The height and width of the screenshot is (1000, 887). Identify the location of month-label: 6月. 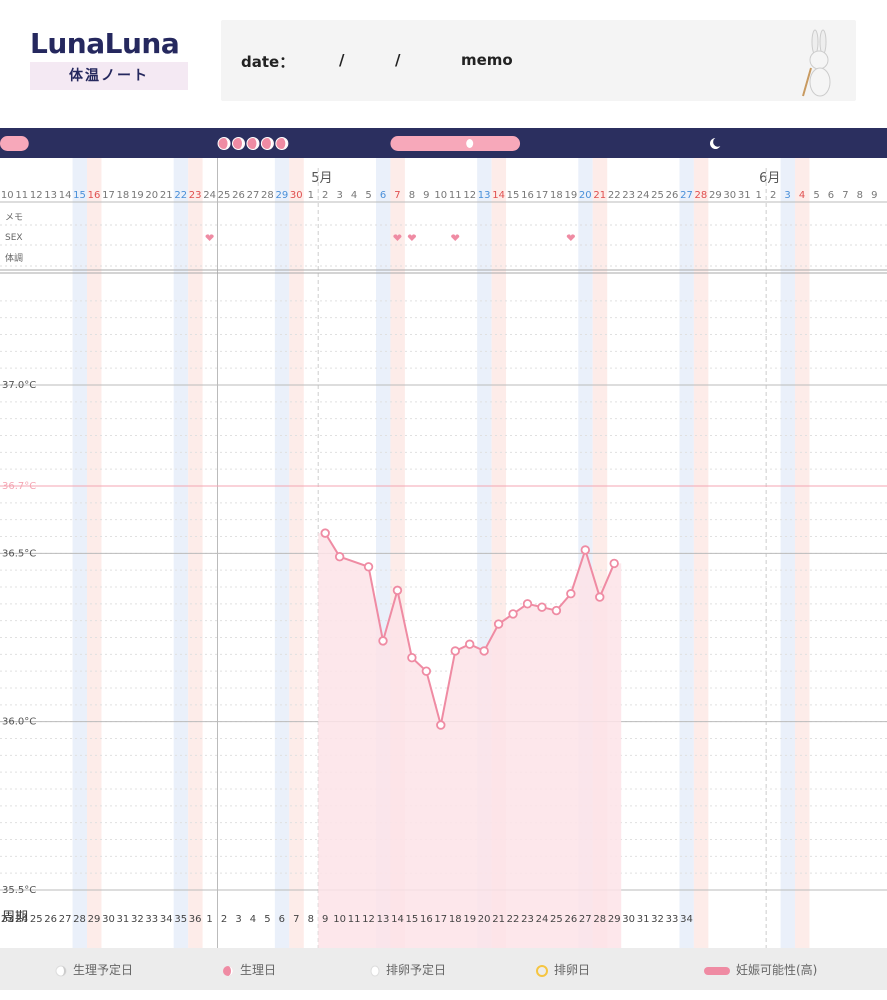
(769, 178).